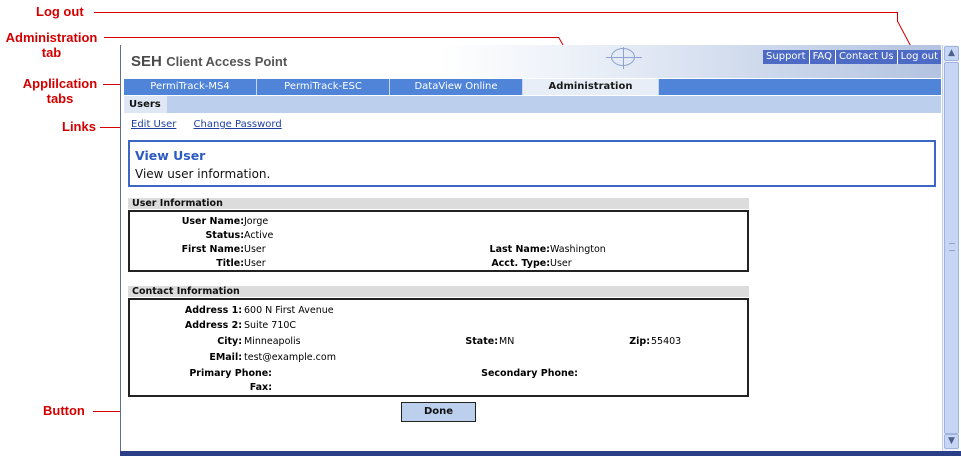  What do you see at coordinates (229, 341) in the screenshot?
I see `city-label: City:` at bounding box center [229, 341].